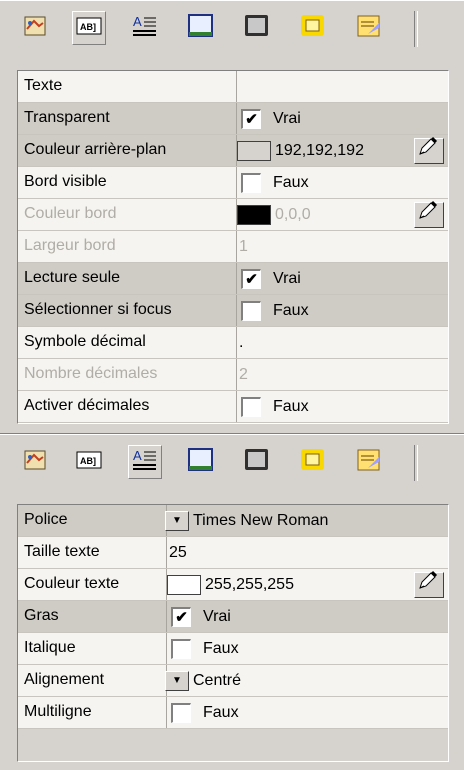 Image resolution: width=464 pixels, height=770 pixels. I want to click on text-format-icon: A, so click(145, 462).